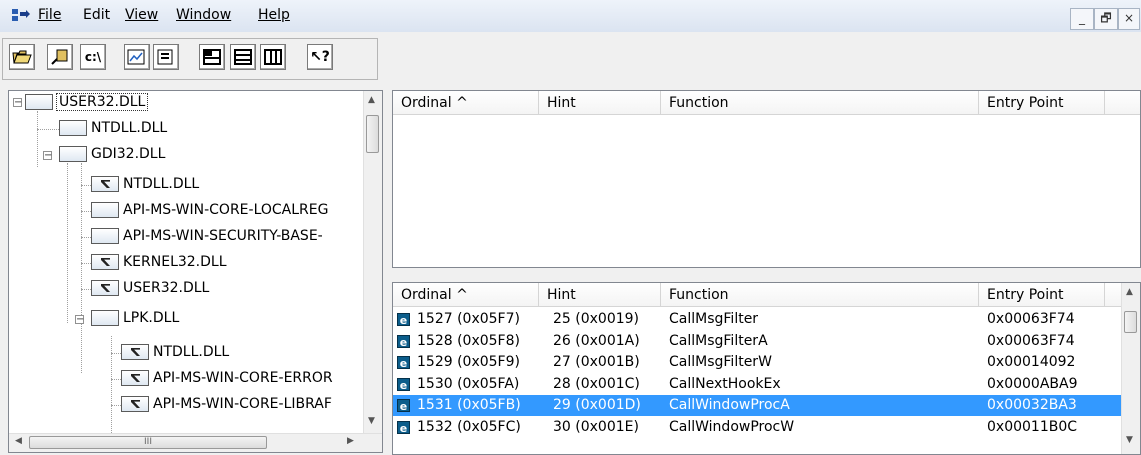 Image resolution: width=1141 pixels, height=455 pixels. I want to click on cell-function: CallWindowProcA, so click(729, 405).